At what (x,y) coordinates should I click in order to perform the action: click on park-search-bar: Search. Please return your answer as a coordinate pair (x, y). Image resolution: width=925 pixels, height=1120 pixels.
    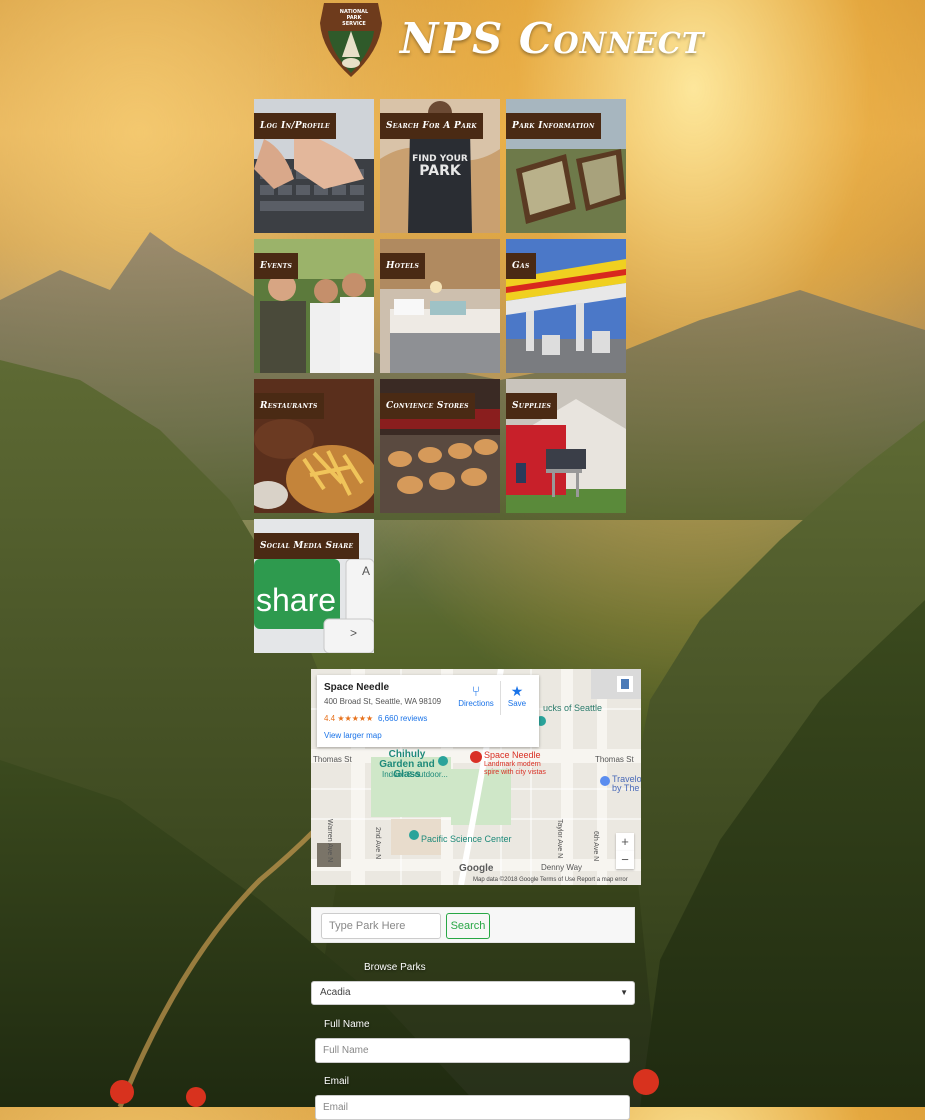
    Looking at the image, I should click on (473, 925).